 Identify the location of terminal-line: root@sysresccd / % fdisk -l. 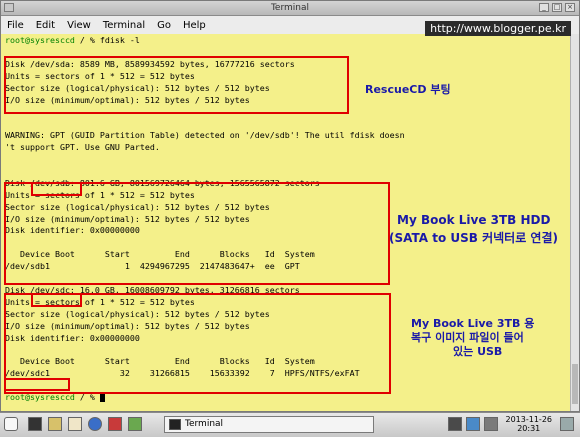
(72, 40).